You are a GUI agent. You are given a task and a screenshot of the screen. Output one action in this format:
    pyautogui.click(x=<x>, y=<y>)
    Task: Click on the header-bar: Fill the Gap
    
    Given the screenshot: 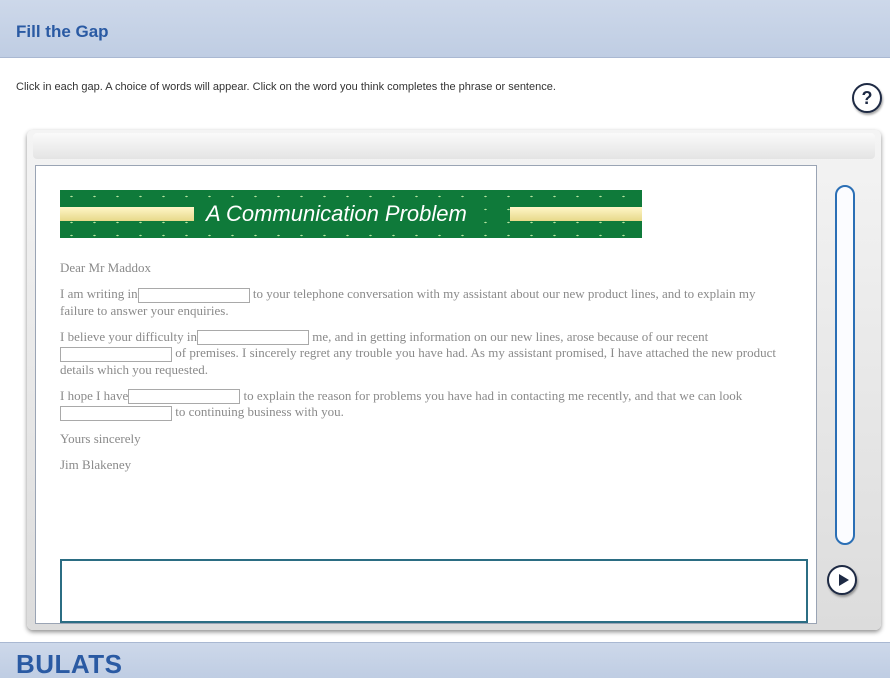 What is the action you would take?
    pyautogui.click(x=445, y=29)
    